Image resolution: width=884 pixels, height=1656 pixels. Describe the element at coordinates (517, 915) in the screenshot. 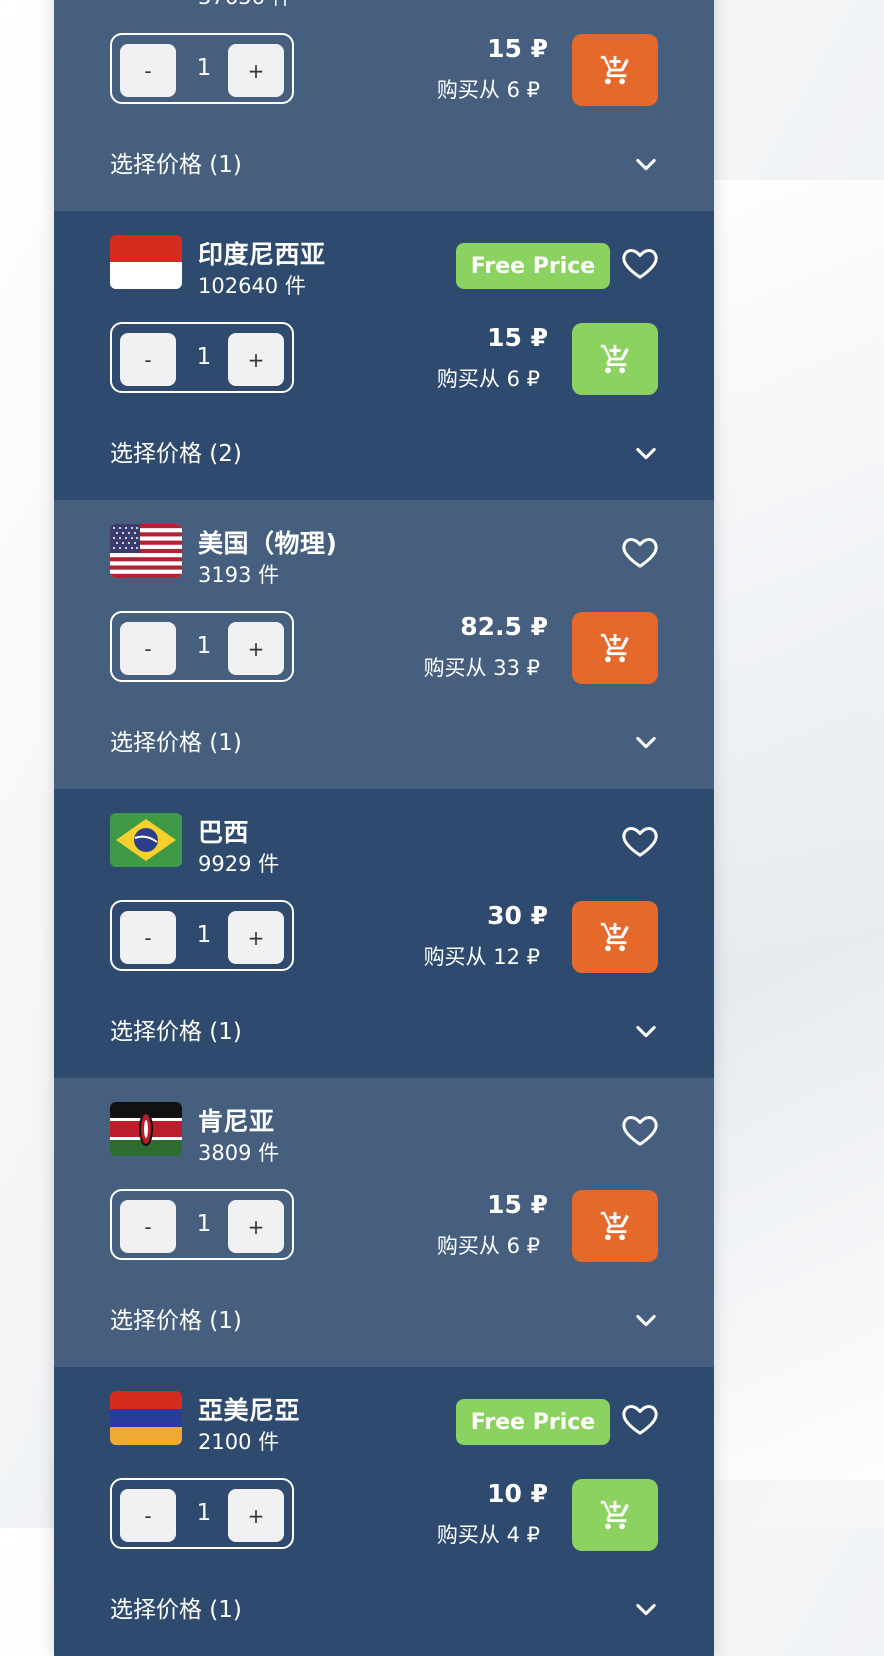

I see `price: 30 ₽` at that location.